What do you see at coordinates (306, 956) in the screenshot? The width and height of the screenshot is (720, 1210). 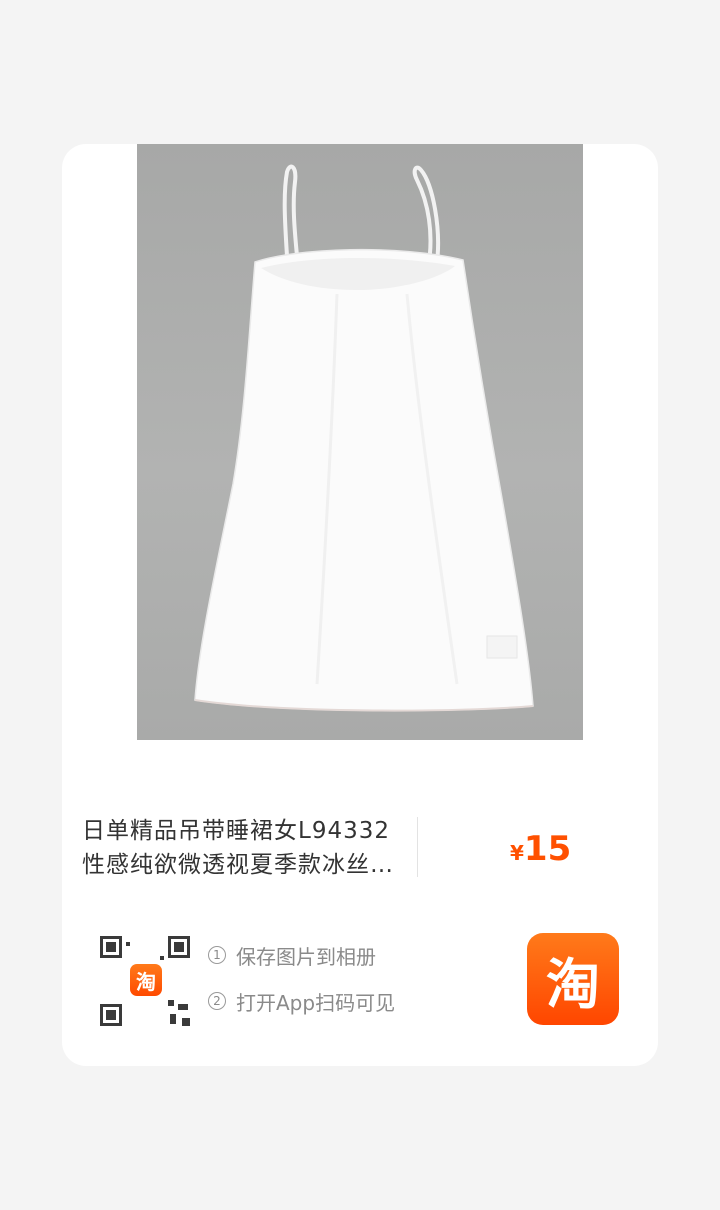 I see `step-text: 保存图片到相册` at bounding box center [306, 956].